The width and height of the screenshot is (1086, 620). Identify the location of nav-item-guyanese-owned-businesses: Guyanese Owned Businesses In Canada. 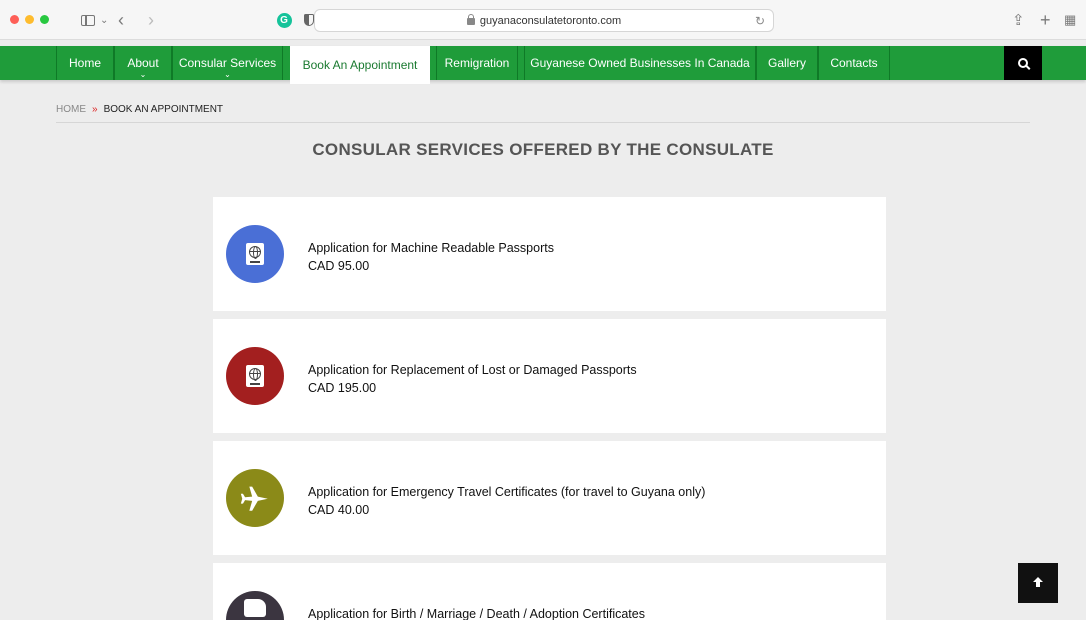
(640, 63).